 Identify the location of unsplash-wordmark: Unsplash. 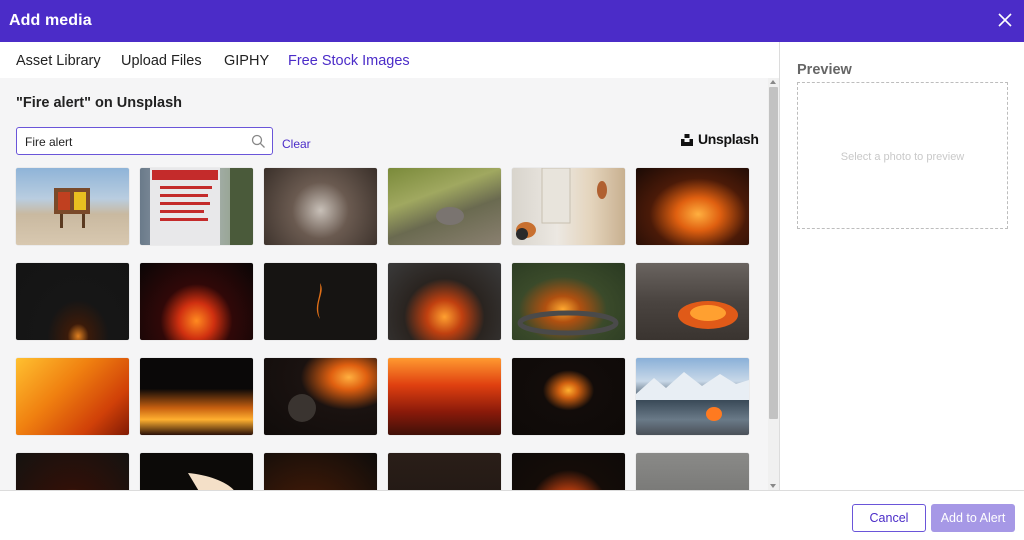
(728, 139).